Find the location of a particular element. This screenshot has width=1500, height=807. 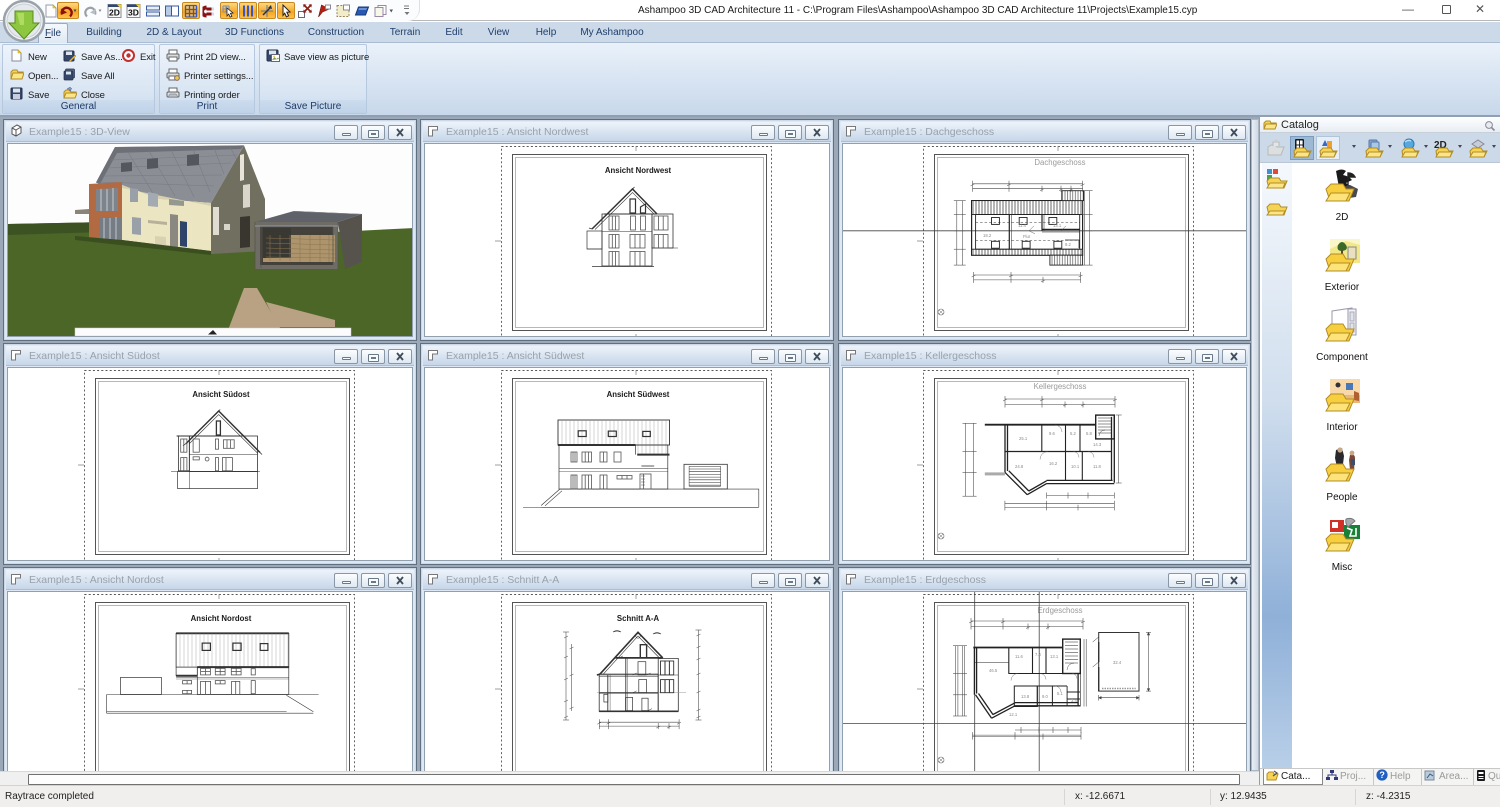

svg-text: 12.1 is located at coordinates (1013, 714).